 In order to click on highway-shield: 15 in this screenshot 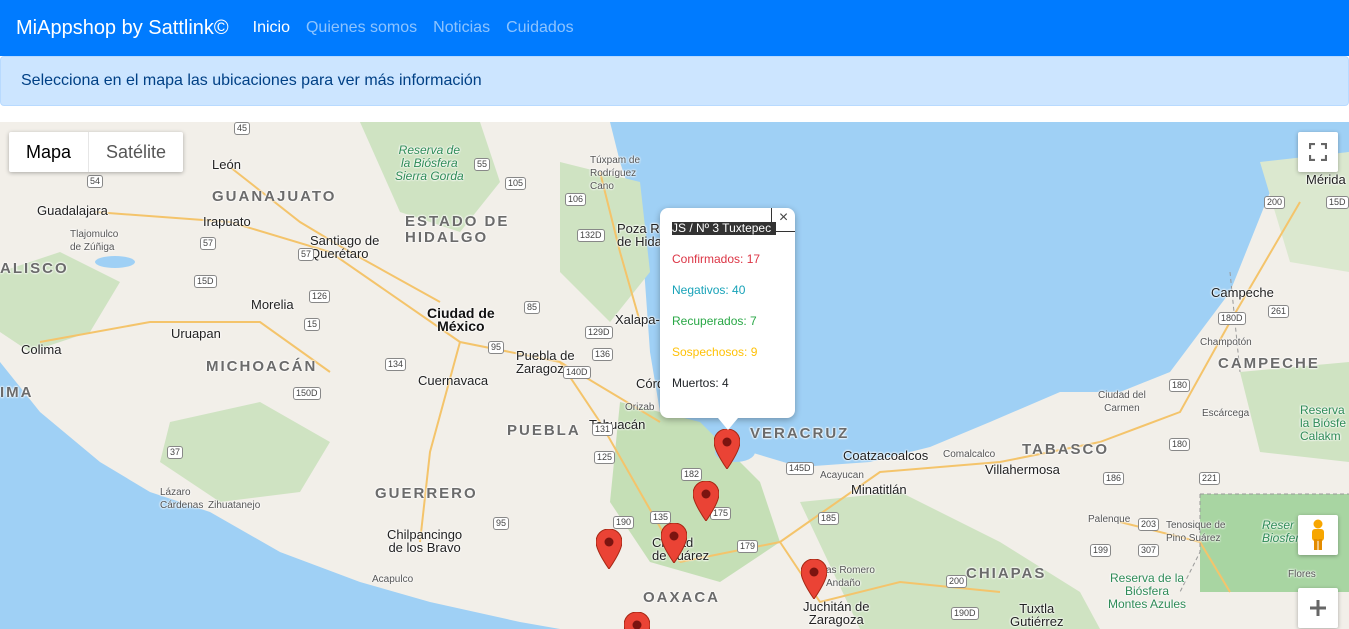, I will do `click(312, 324)`.